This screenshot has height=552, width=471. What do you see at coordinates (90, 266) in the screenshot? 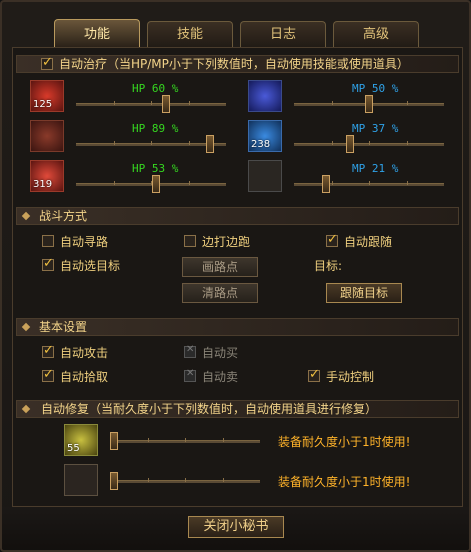
I see `auto-target-label: 自动选目标` at bounding box center [90, 266].